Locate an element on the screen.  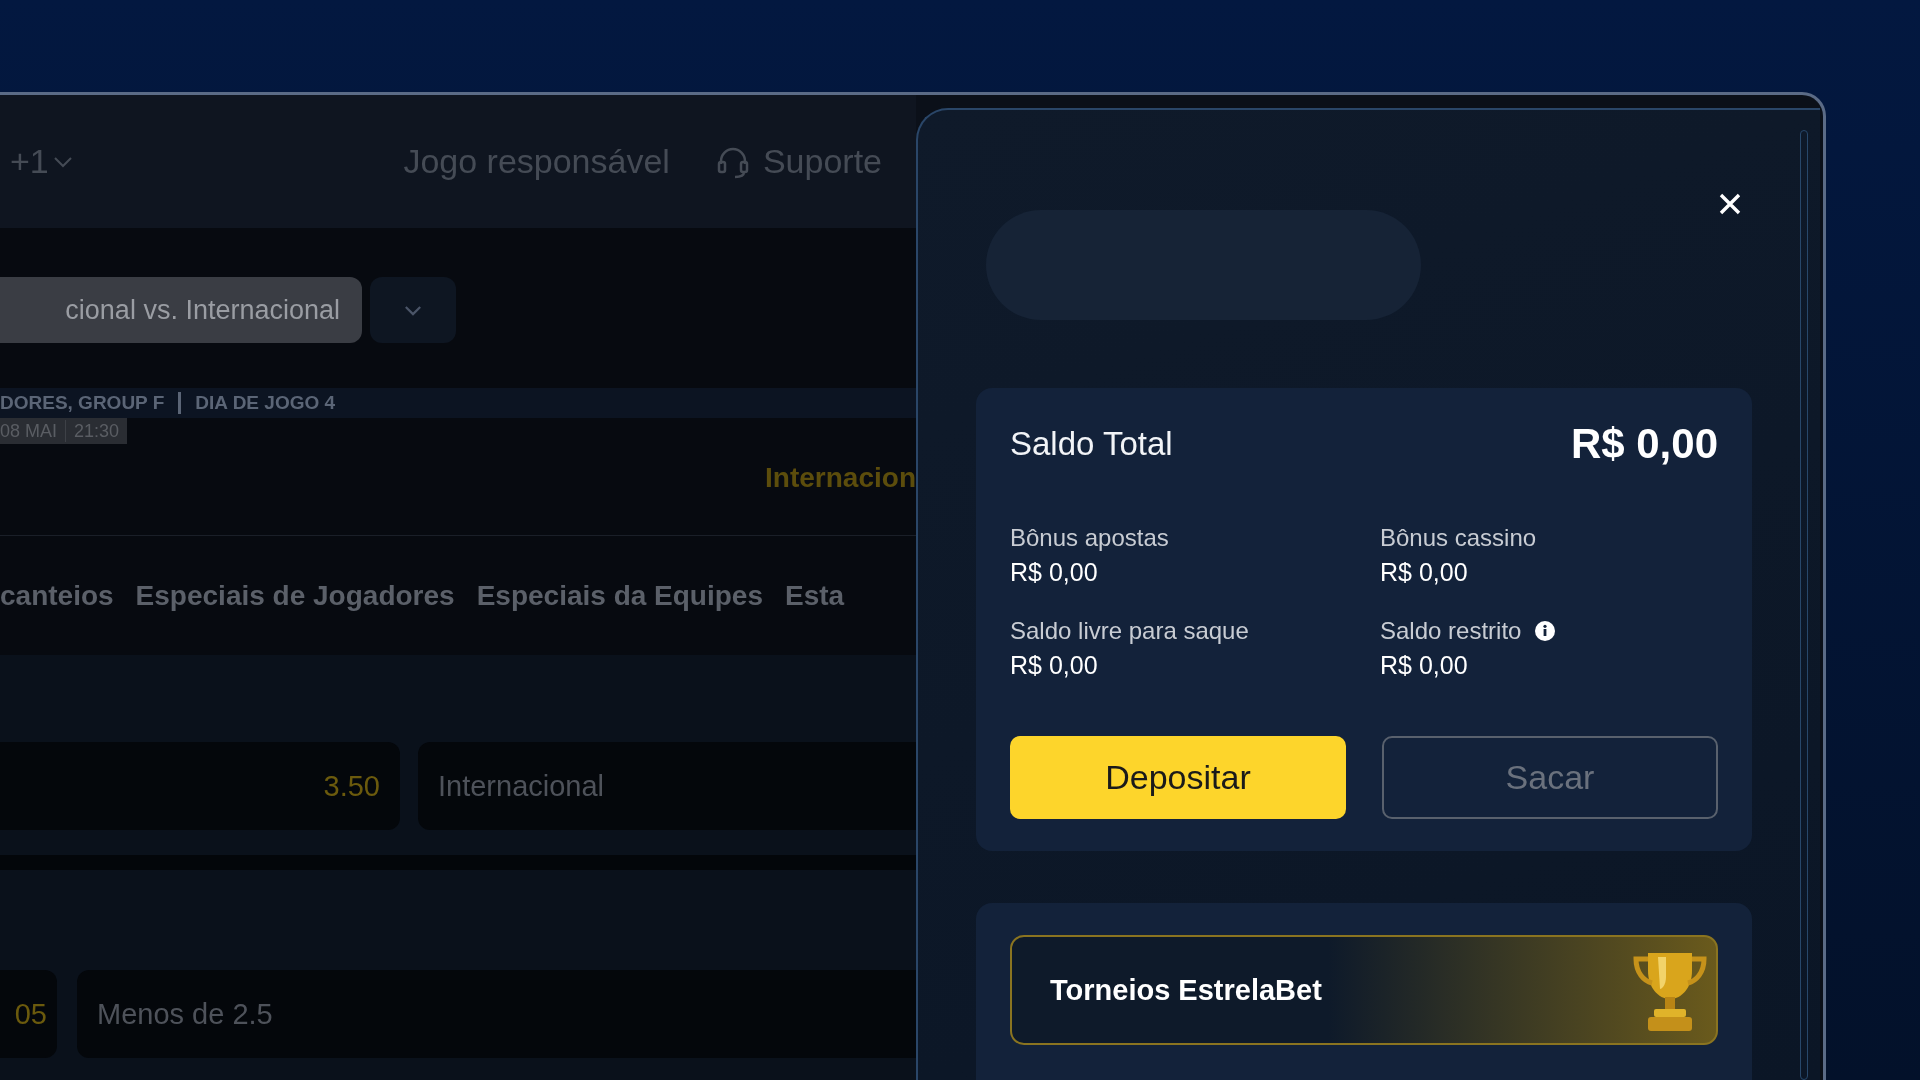
team-name: Internacion is located at coordinates (840, 478).